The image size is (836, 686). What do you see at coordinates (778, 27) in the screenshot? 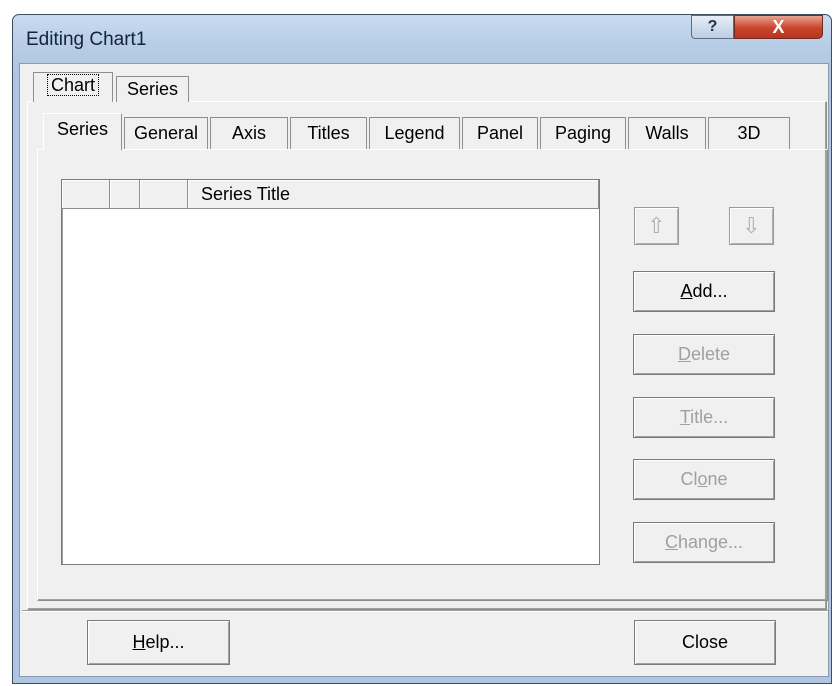
I see `title-close-button: X` at bounding box center [778, 27].